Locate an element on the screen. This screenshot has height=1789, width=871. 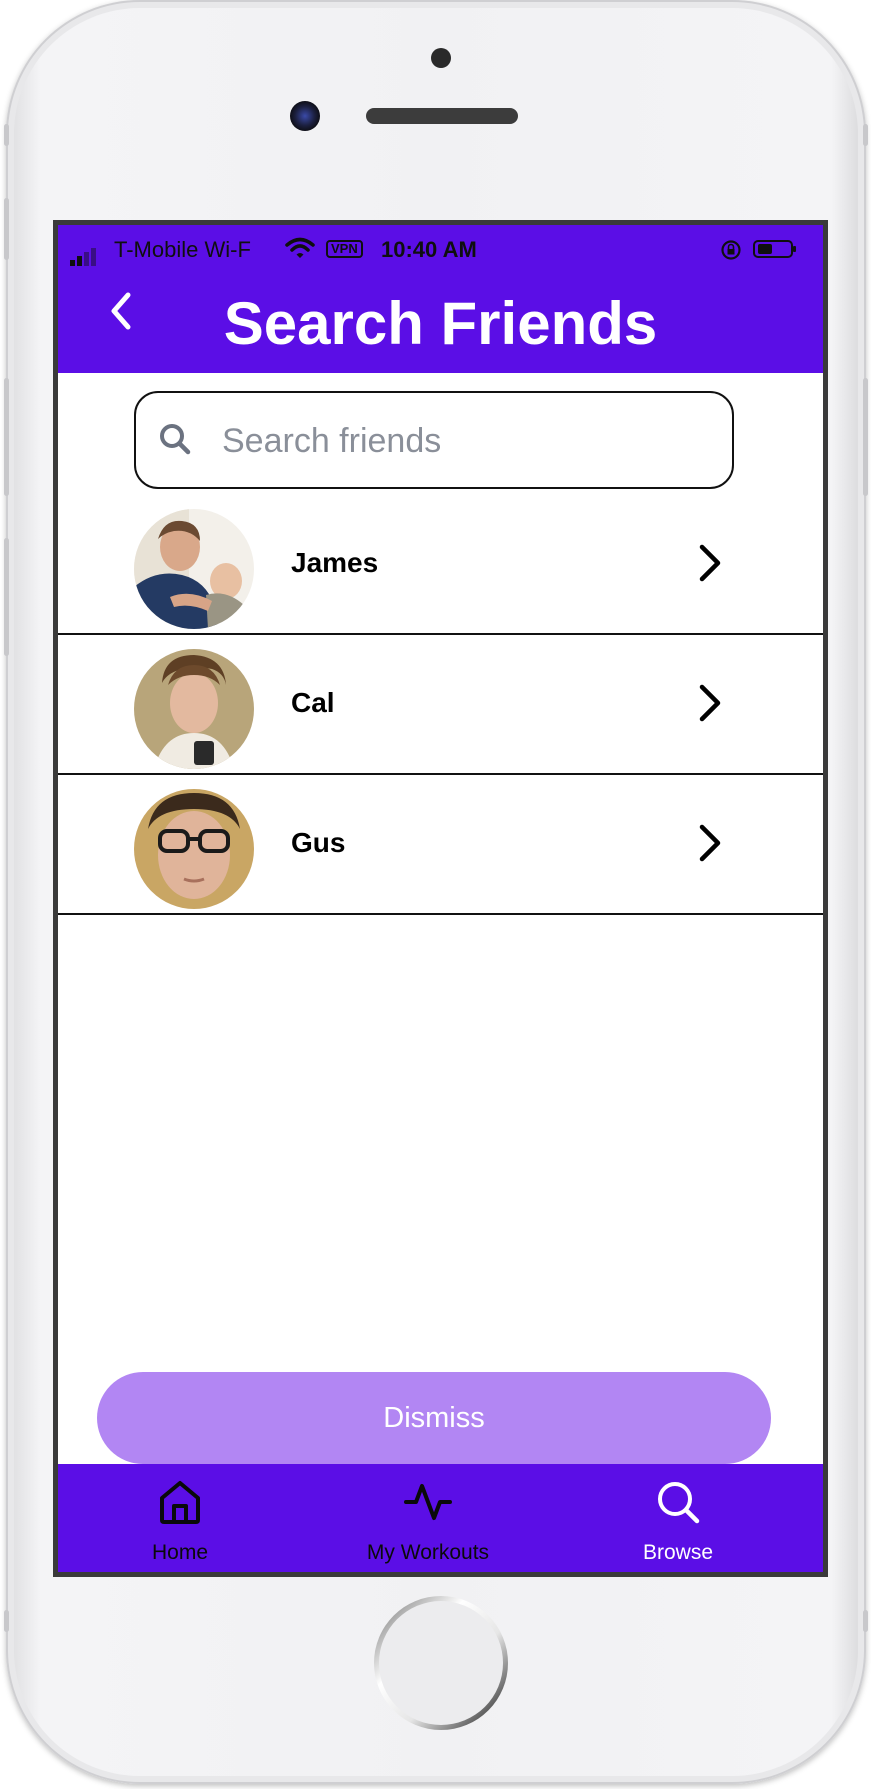
avatar-james is located at coordinates (194, 569).